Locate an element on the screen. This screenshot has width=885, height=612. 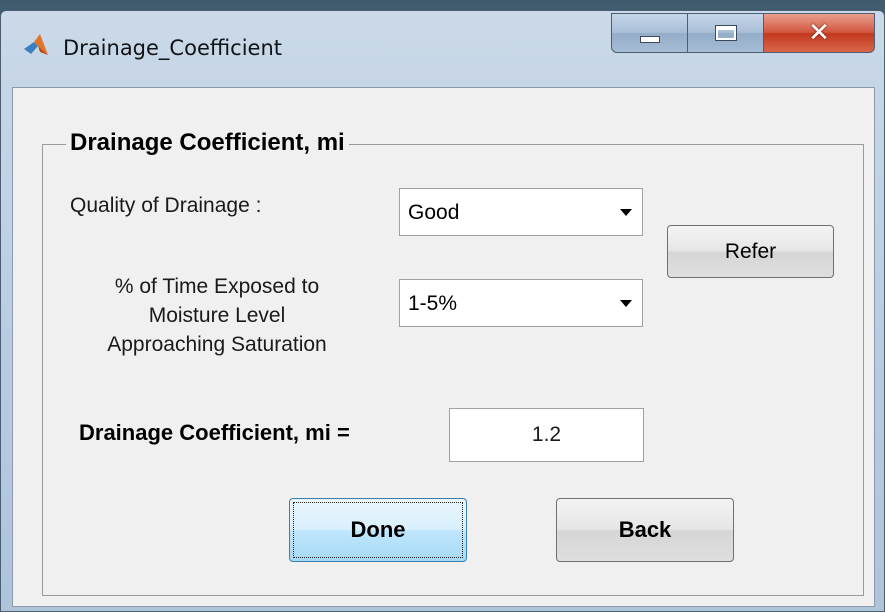
time-exposed-label-line-2: Moisture Level is located at coordinates (217, 315).